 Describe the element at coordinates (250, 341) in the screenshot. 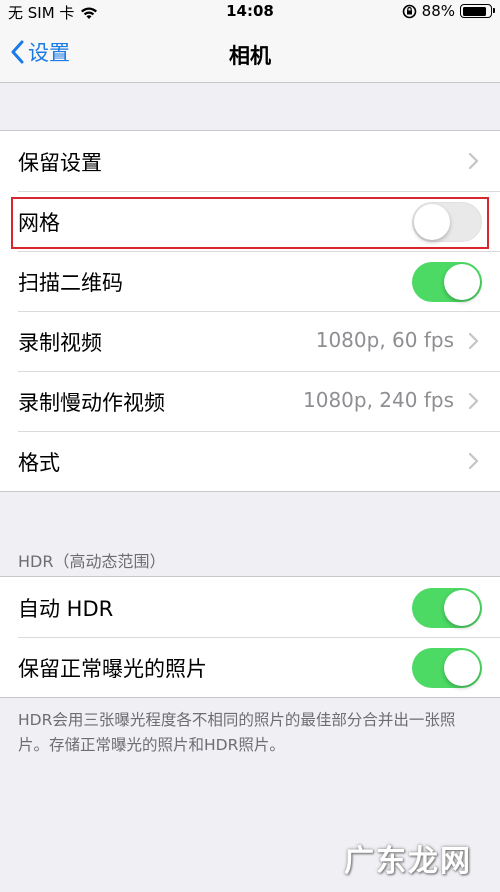

I see `row-record-video: 录制视频 1080p, 60 fps` at that location.